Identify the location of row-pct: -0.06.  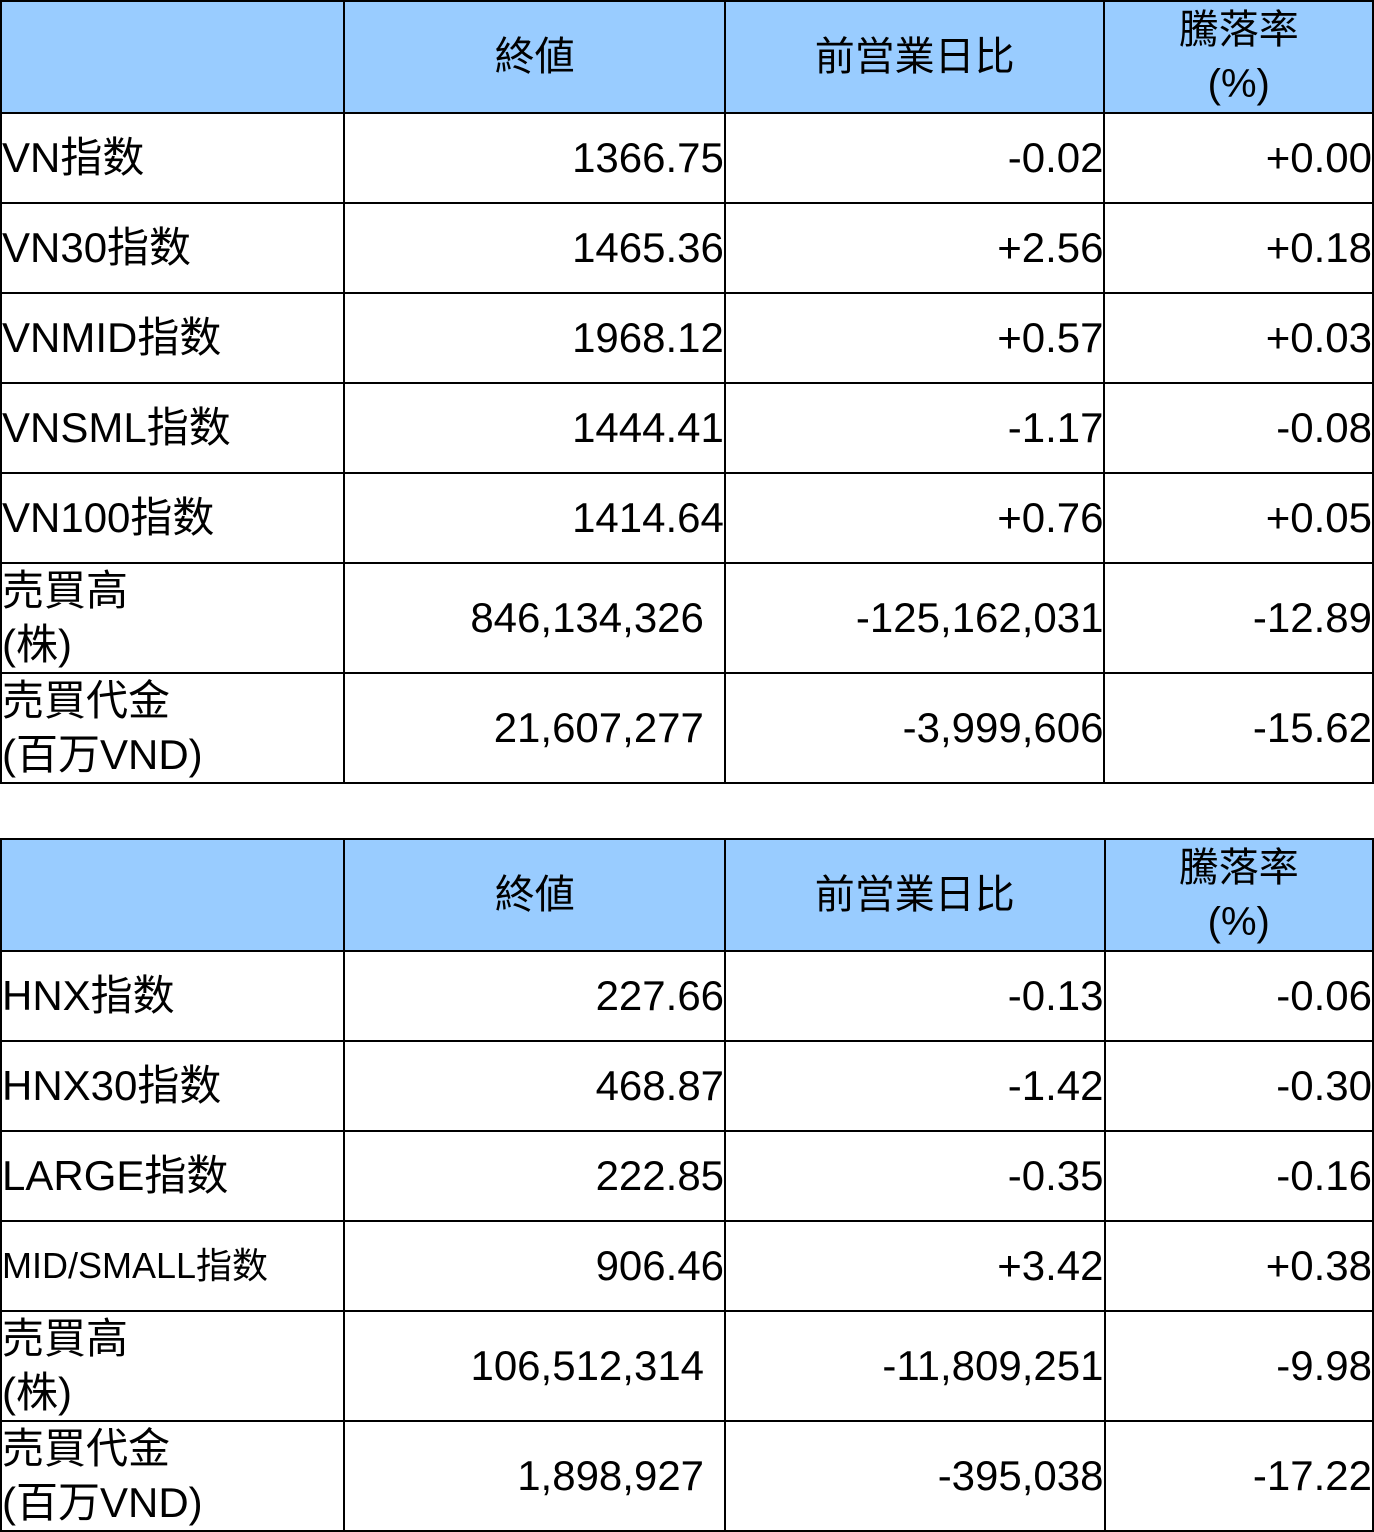
(1238, 996).